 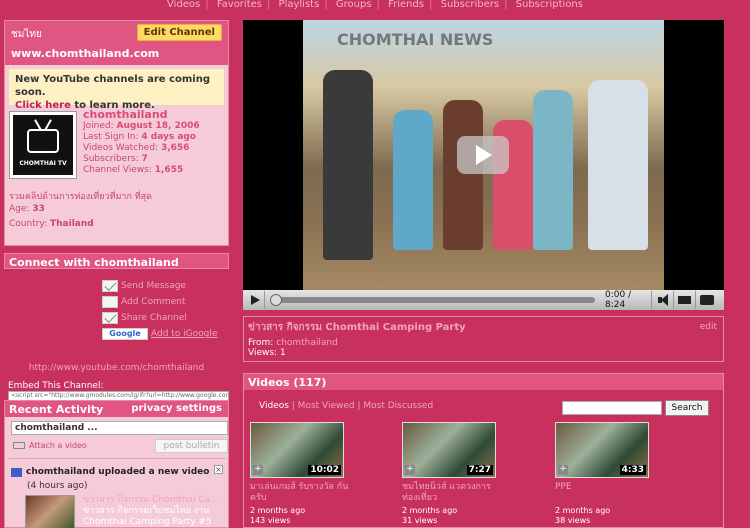 I want to click on close-icon: ×, so click(x=218, y=469).